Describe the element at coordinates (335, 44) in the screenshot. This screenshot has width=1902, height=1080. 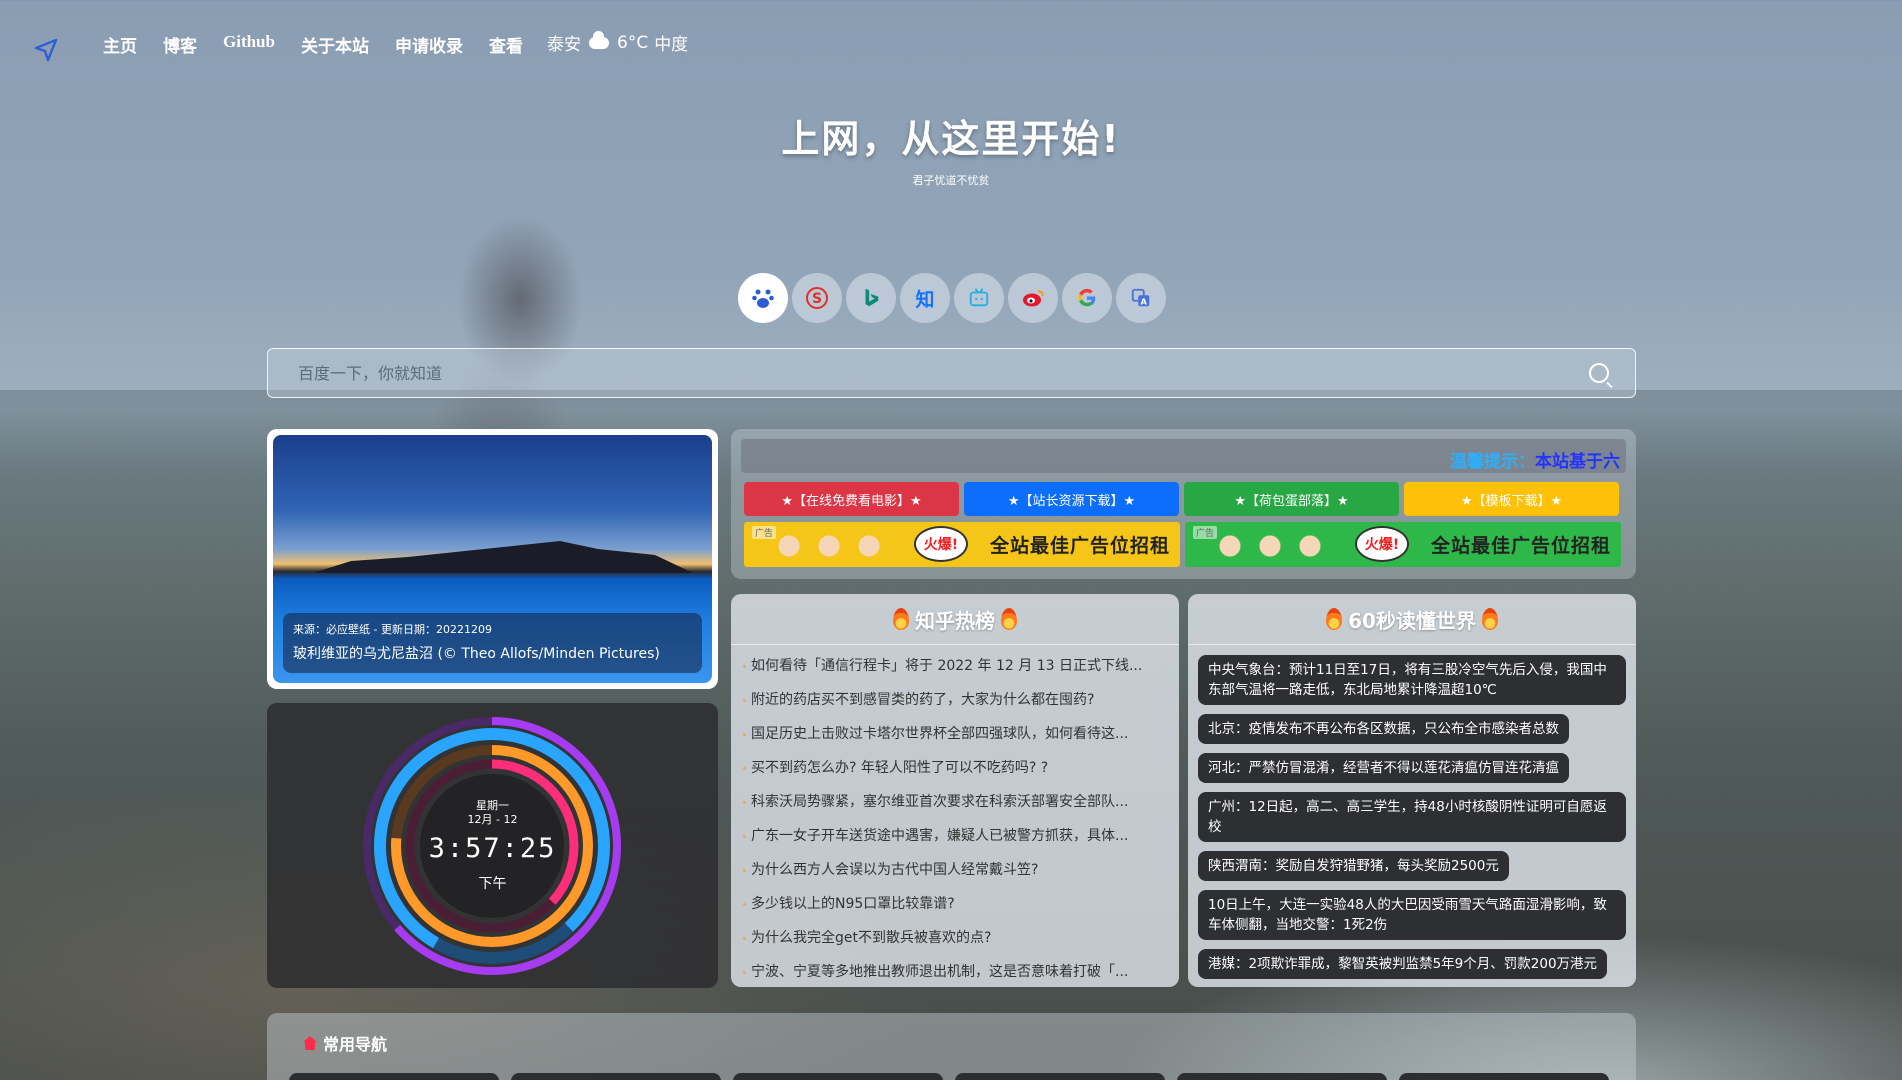
I see `nav-item-about: 关于本站` at that location.